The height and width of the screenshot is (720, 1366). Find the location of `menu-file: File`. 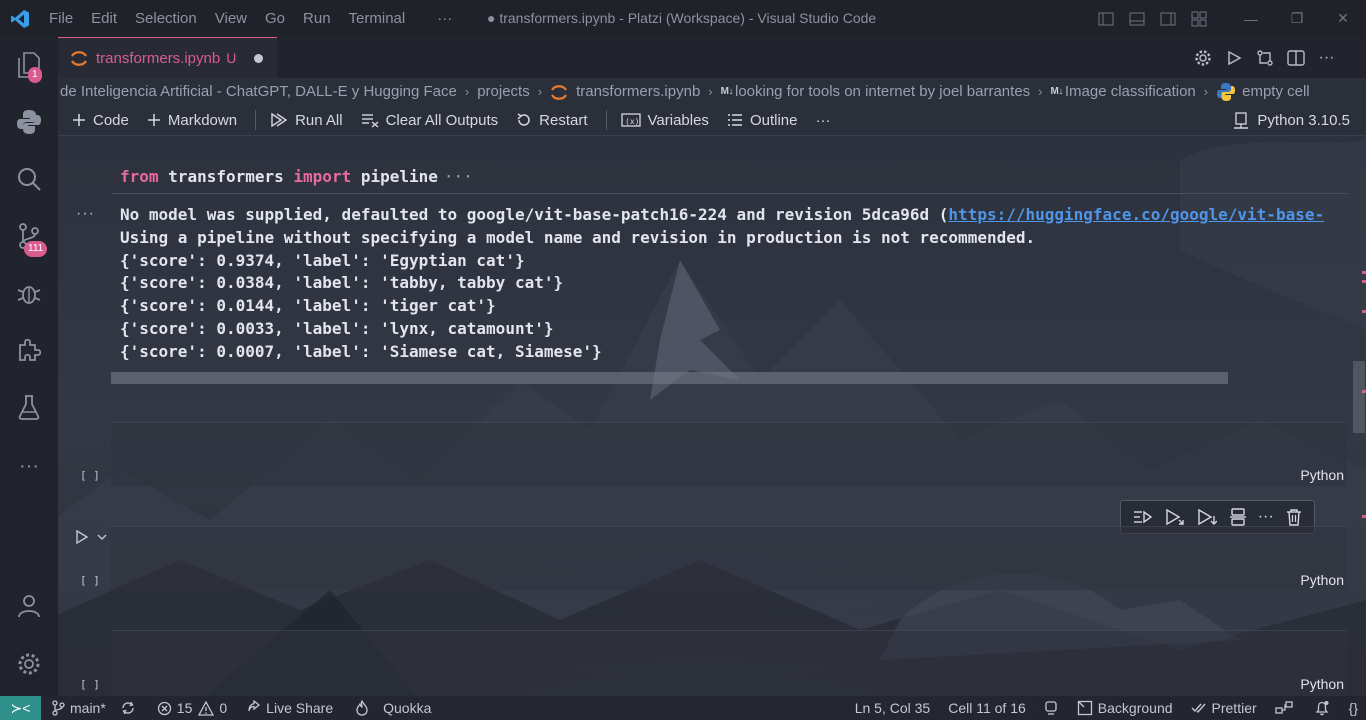

menu-file: File is located at coordinates (61, 18).